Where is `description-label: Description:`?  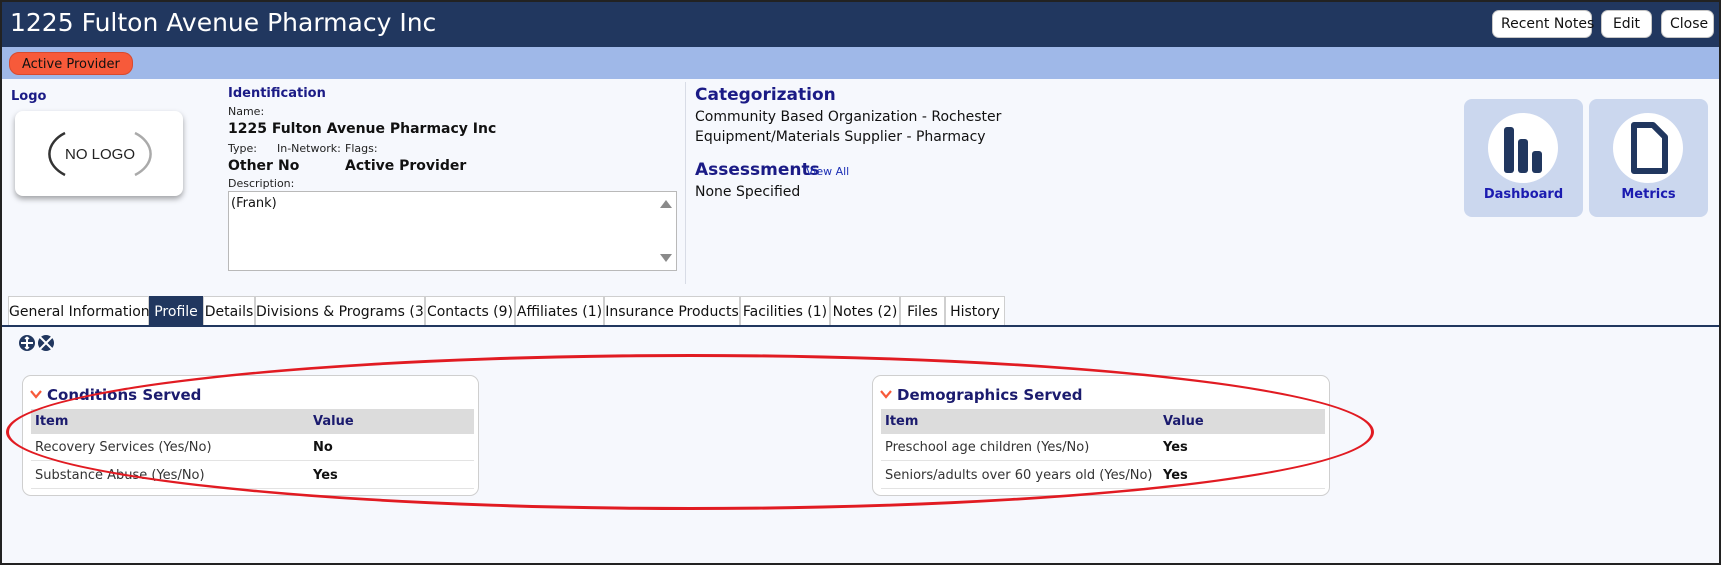
description-label: Description: is located at coordinates (261, 183).